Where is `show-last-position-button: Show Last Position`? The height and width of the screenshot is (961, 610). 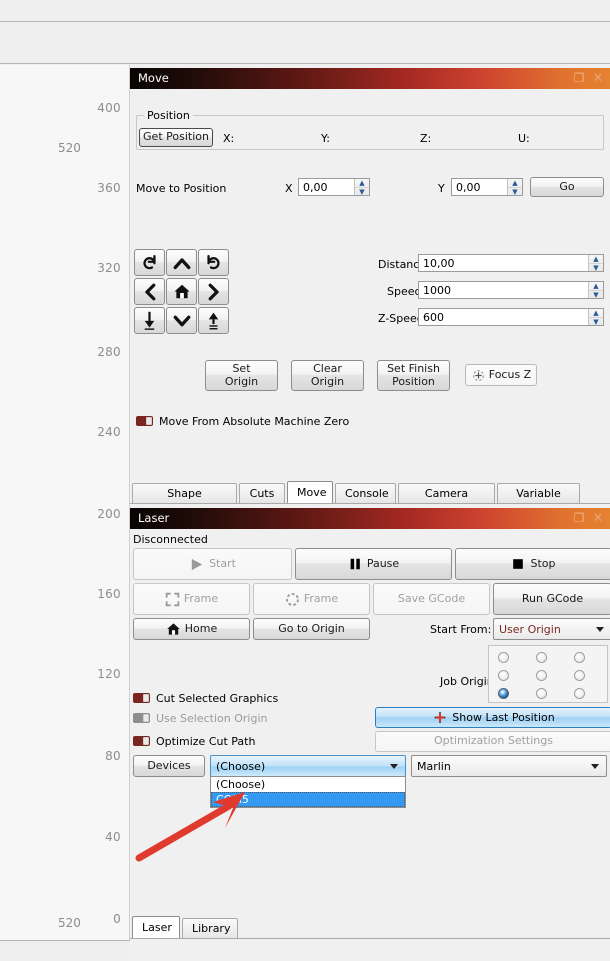
show-last-position-button: Show Last Position is located at coordinates (492, 717).